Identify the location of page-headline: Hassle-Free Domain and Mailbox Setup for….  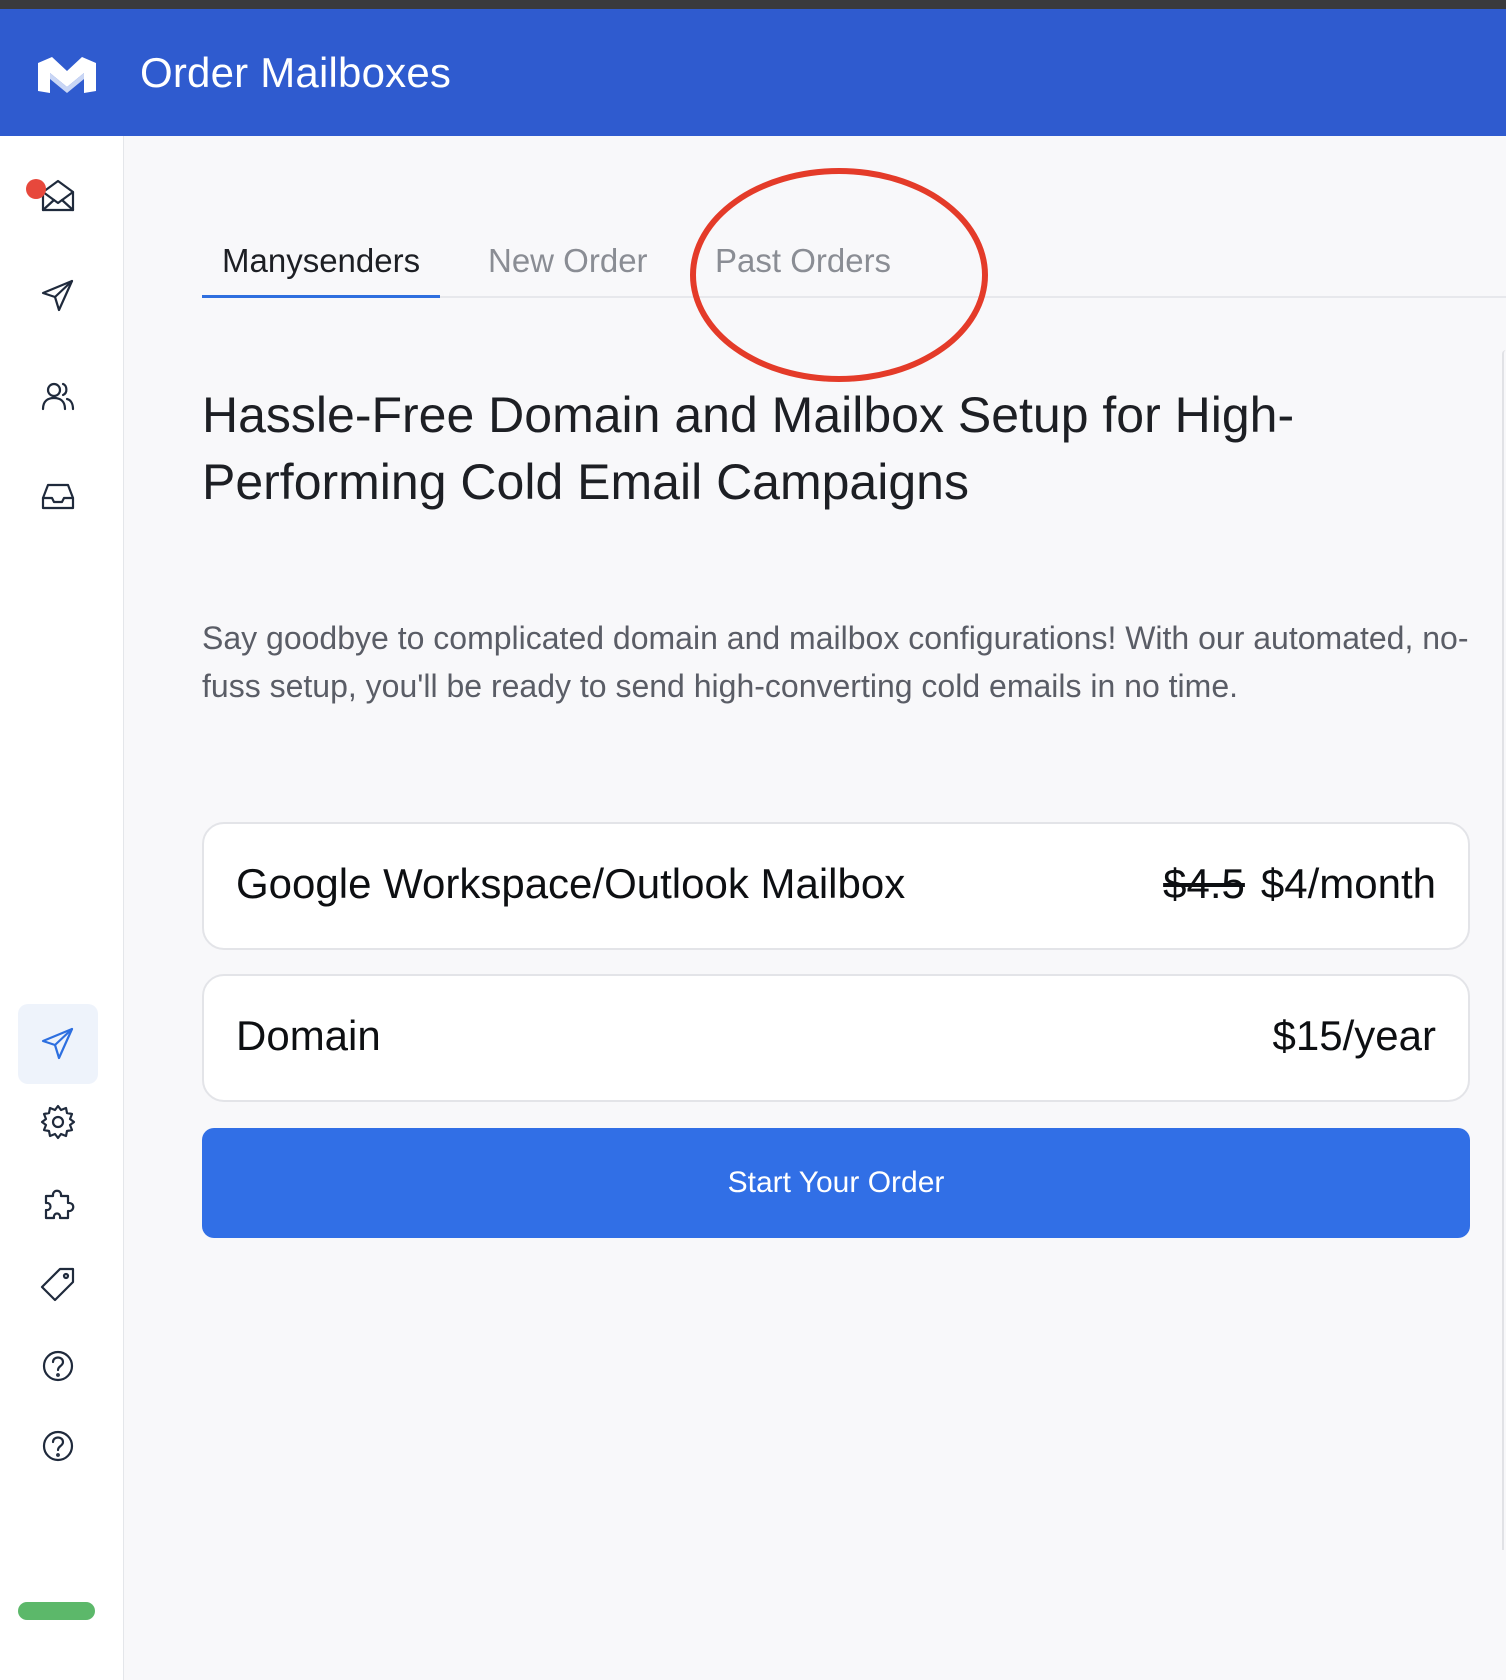
(748, 448).